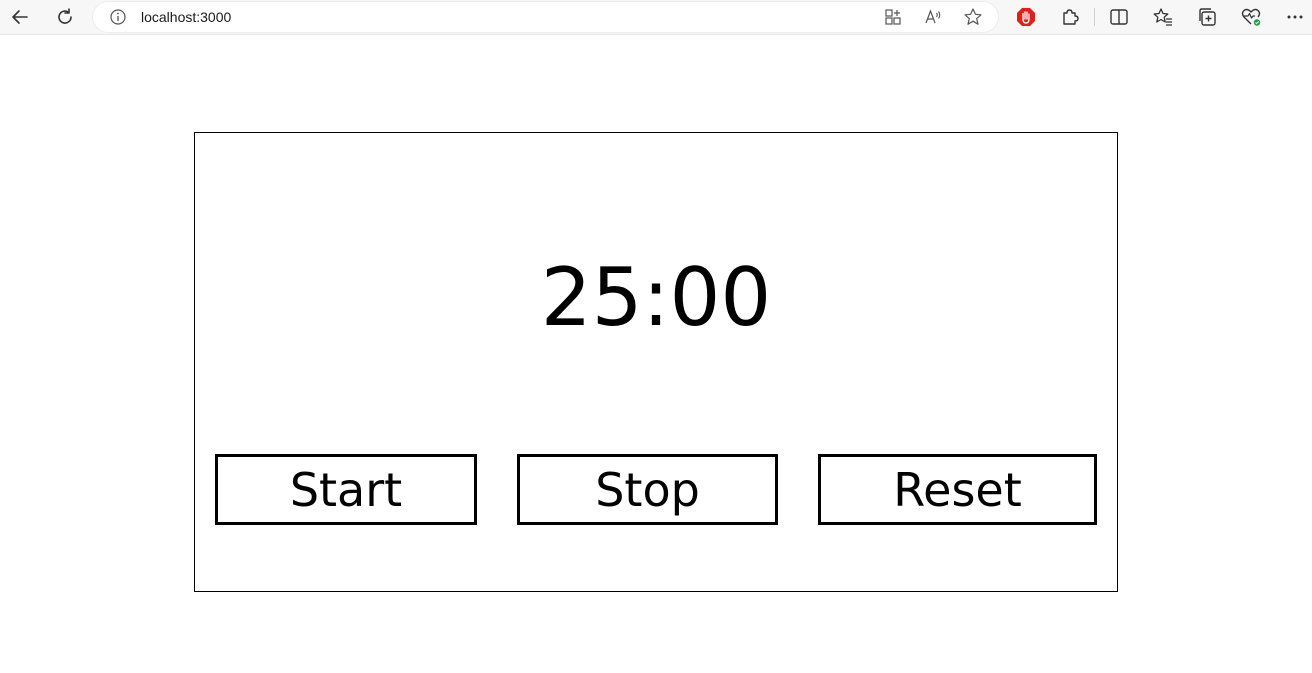 This screenshot has height=673, width=1312. What do you see at coordinates (656, 297) in the screenshot?
I see `timer-display: 25:00` at bounding box center [656, 297].